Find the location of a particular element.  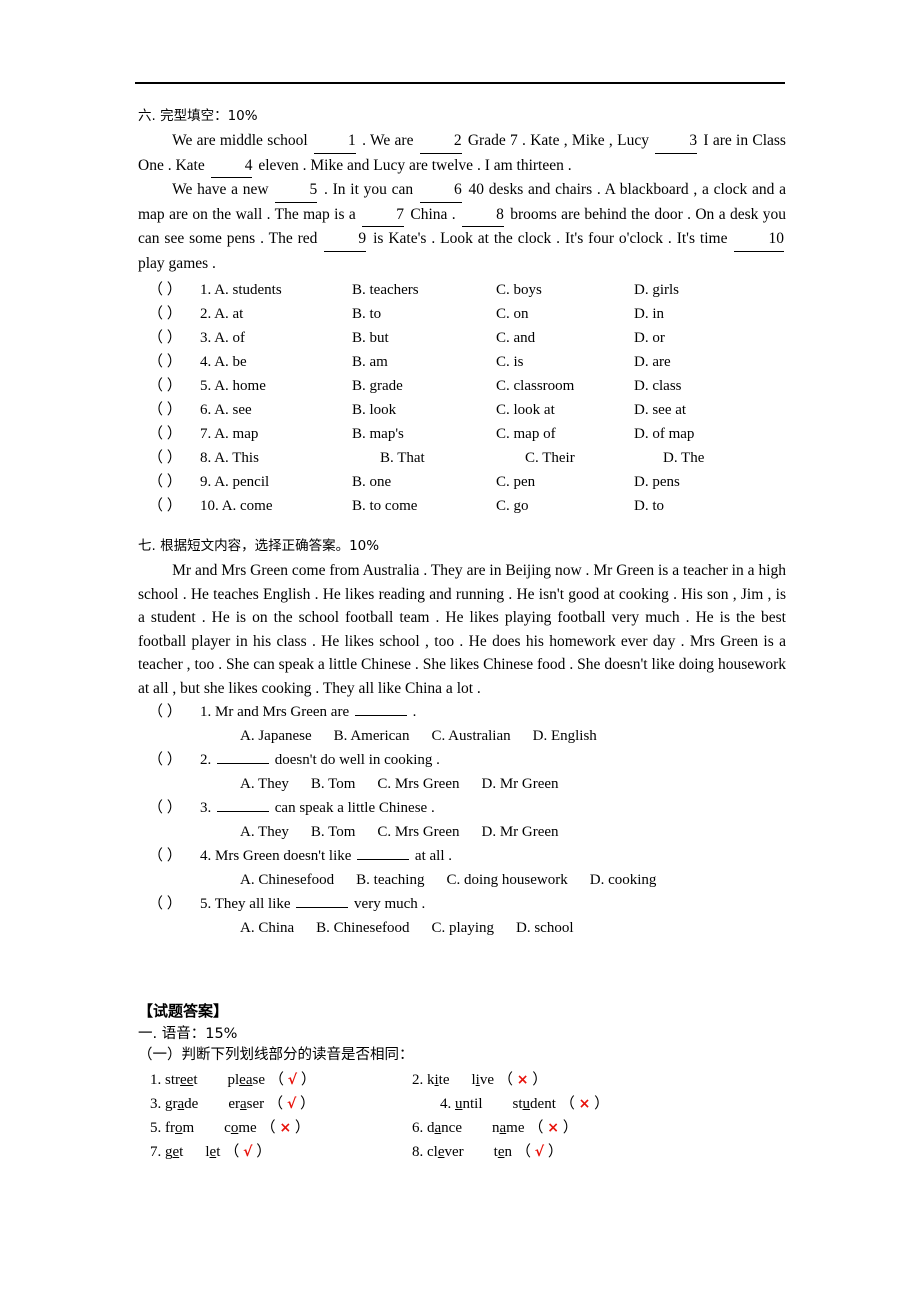

option-c: C. is is located at coordinates (565, 362).